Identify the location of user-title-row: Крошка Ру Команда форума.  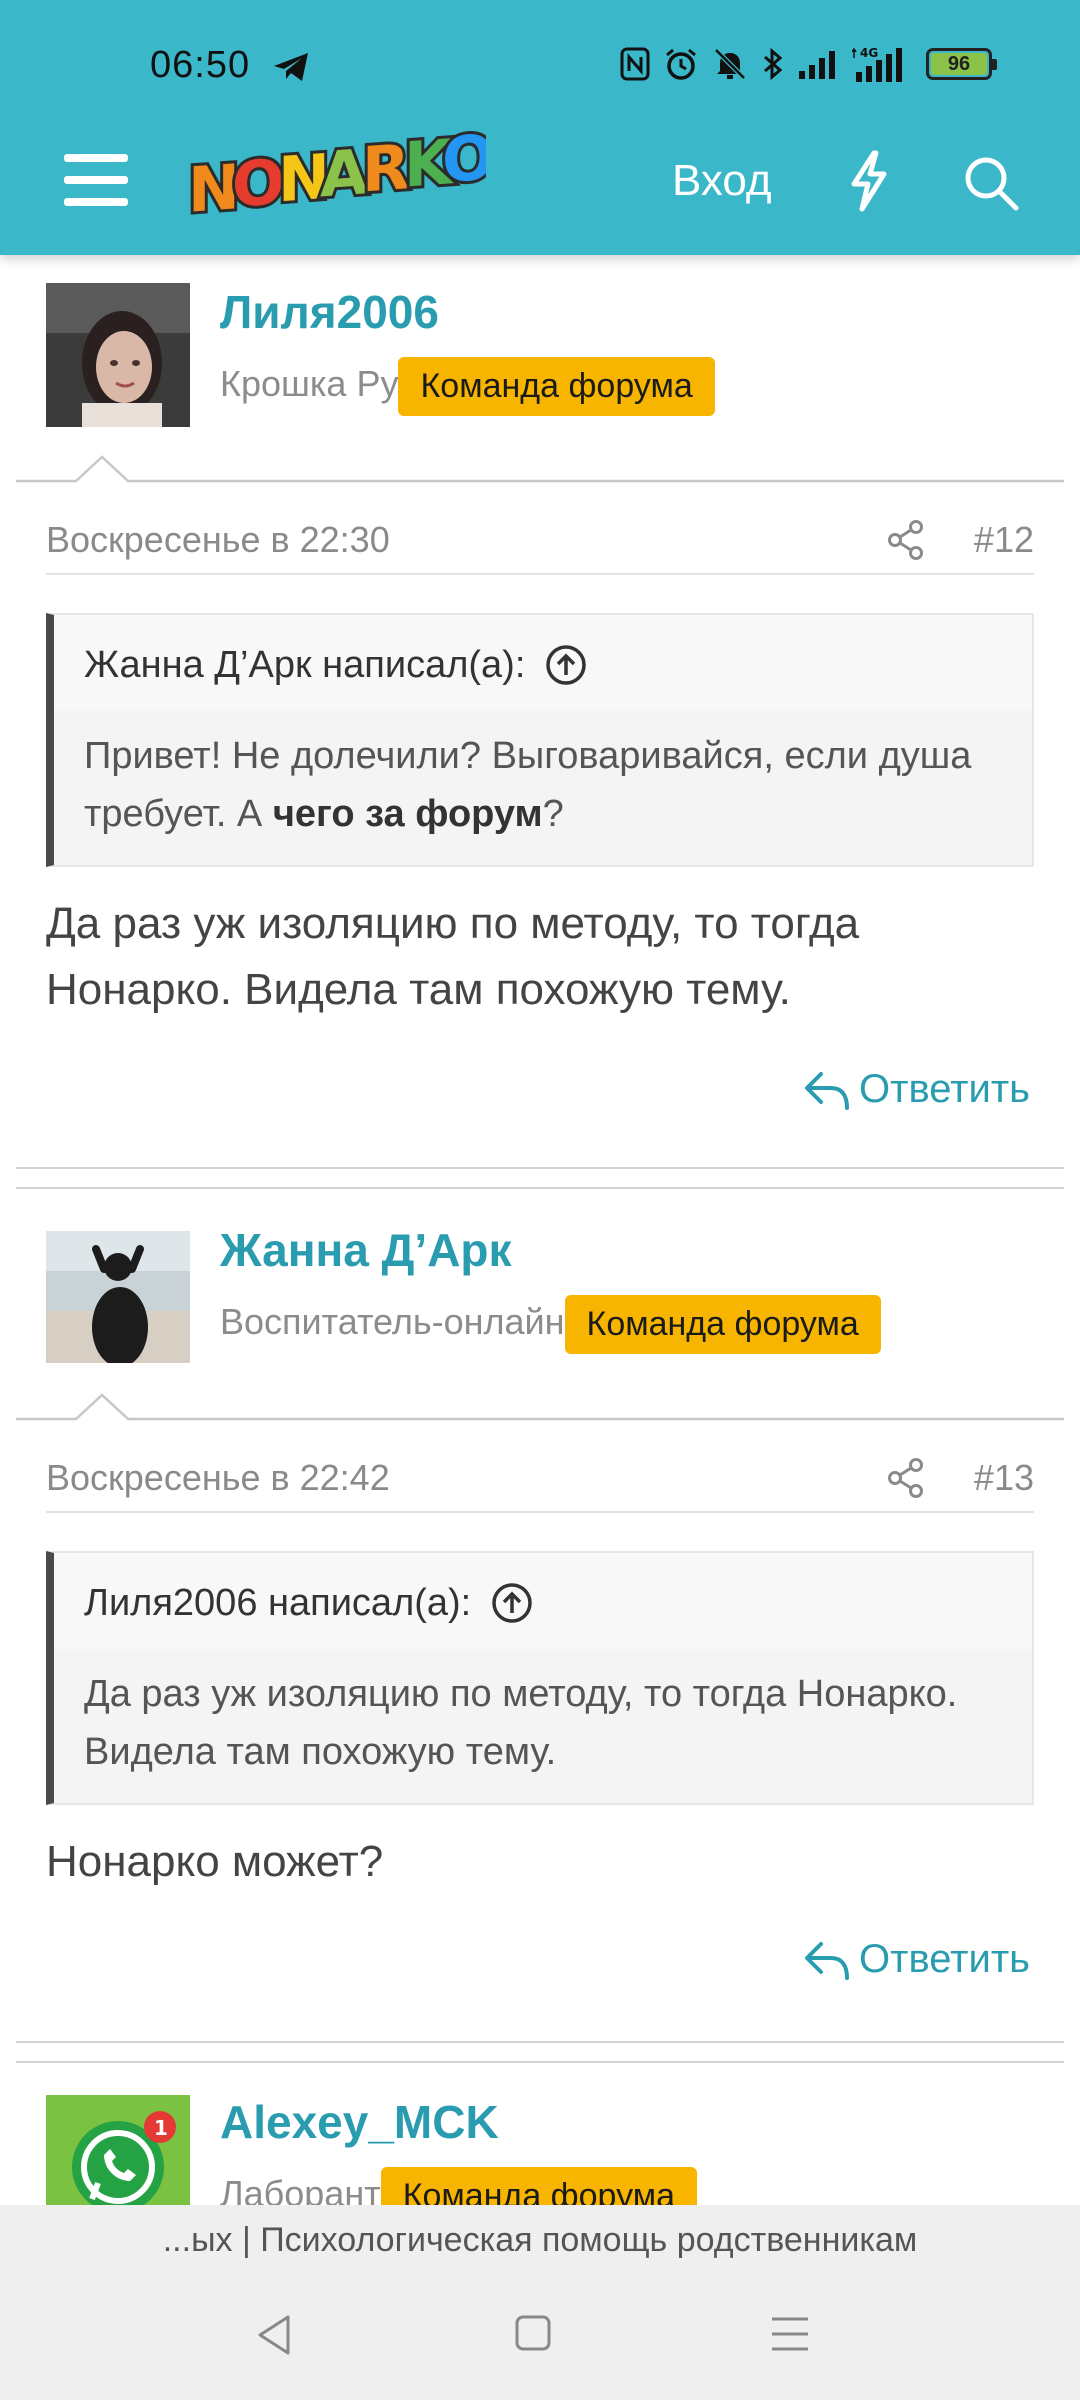
(467, 386).